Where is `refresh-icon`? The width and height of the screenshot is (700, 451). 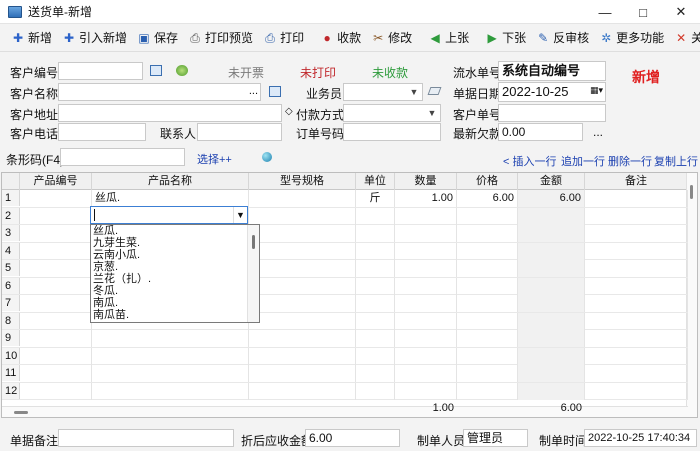
refresh-icon is located at coordinates (182, 70).